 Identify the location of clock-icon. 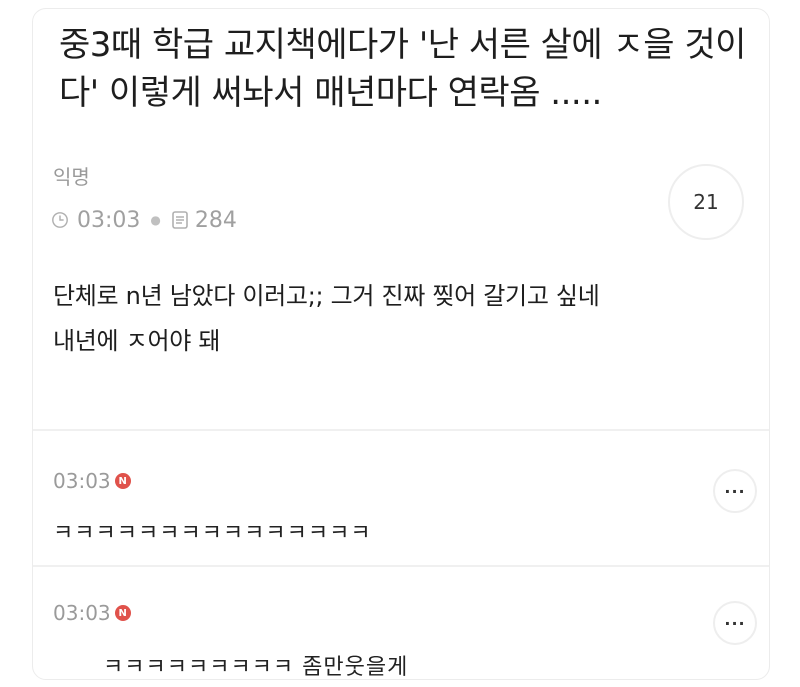
(60, 220).